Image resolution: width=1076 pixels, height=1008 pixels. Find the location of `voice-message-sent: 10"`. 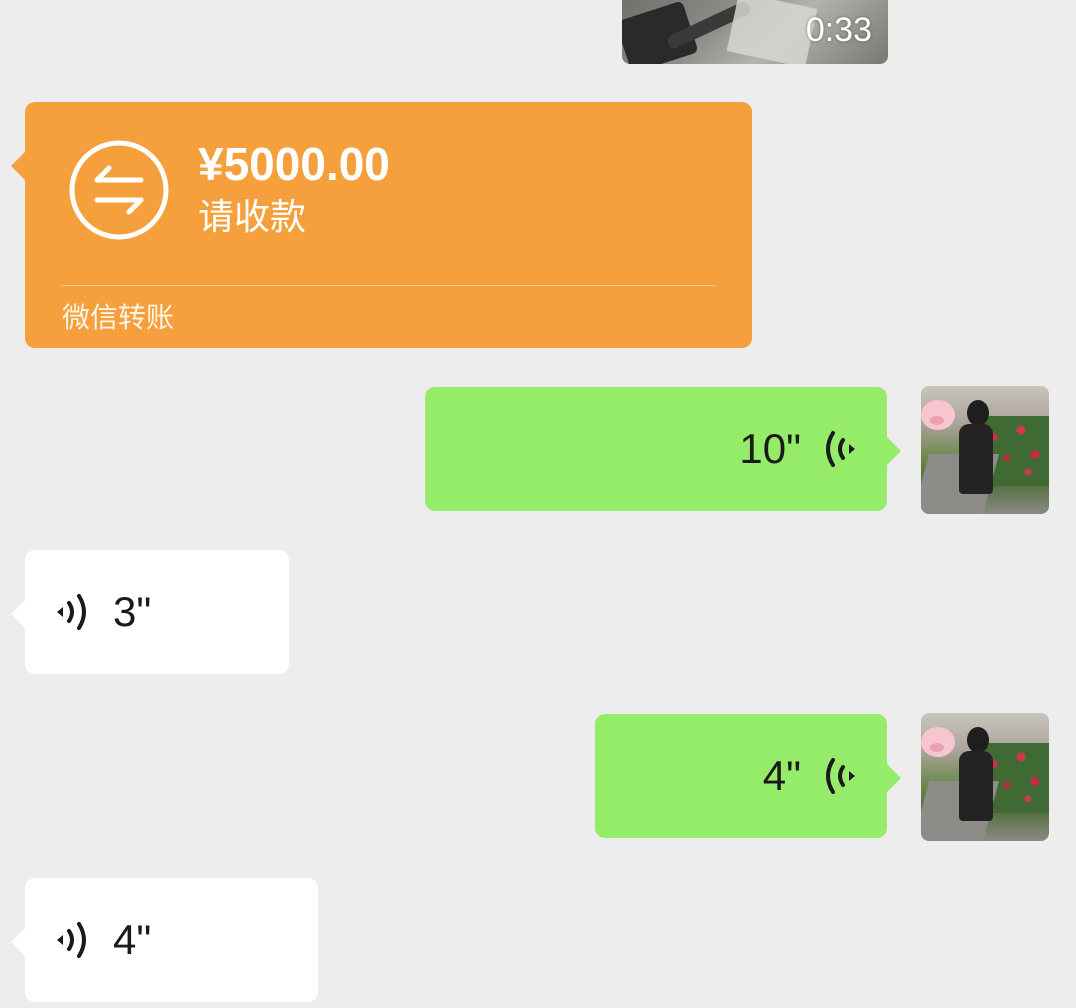

voice-message-sent: 10" is located at coordinates (663, 449).